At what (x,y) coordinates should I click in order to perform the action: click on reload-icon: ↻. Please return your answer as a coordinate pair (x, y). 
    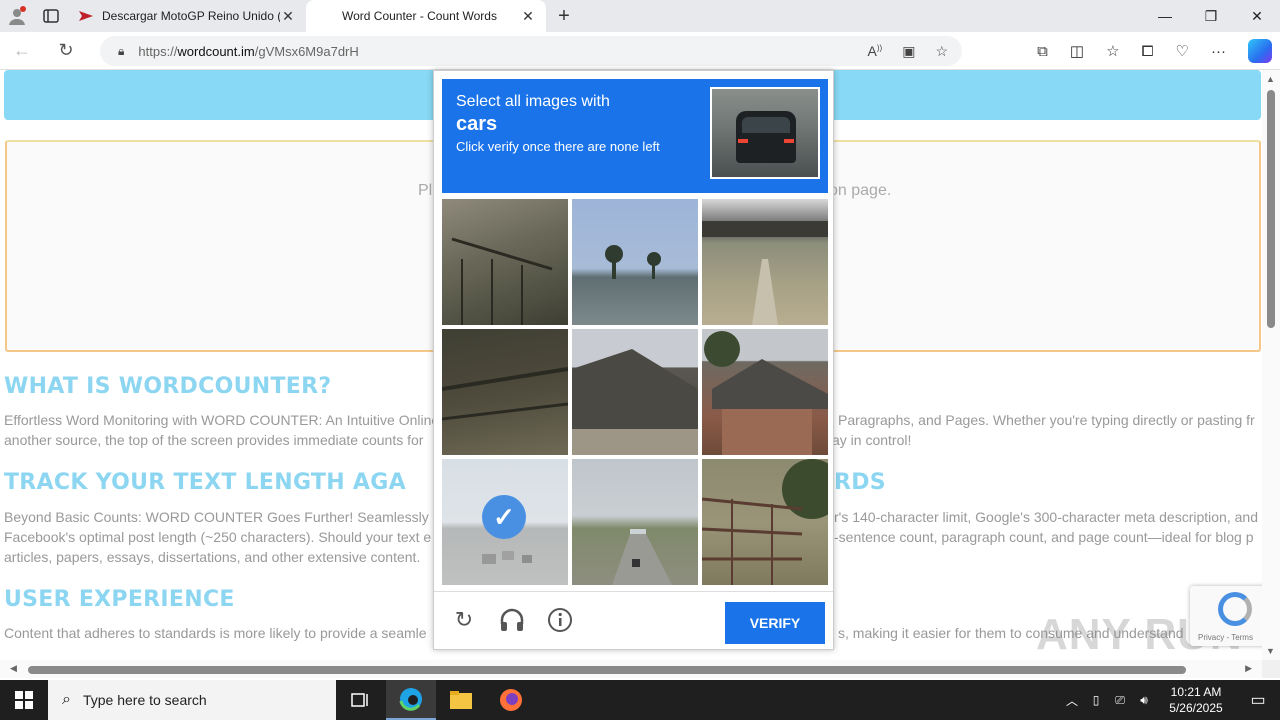
    Looking at the image, I should click on (464, 620).